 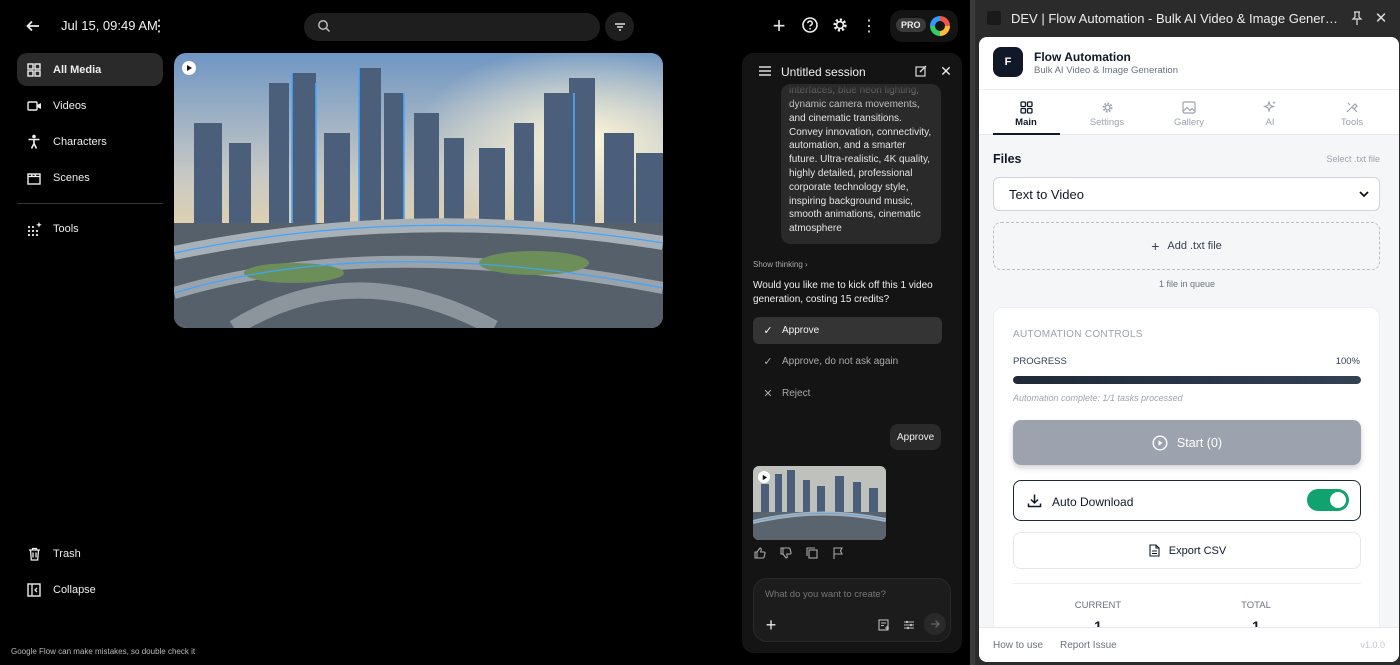 What do you see at coordinates (847, 393) in the screenshot?
I see `reject-option: ✕ Reject` at bounding box center [847, 393].